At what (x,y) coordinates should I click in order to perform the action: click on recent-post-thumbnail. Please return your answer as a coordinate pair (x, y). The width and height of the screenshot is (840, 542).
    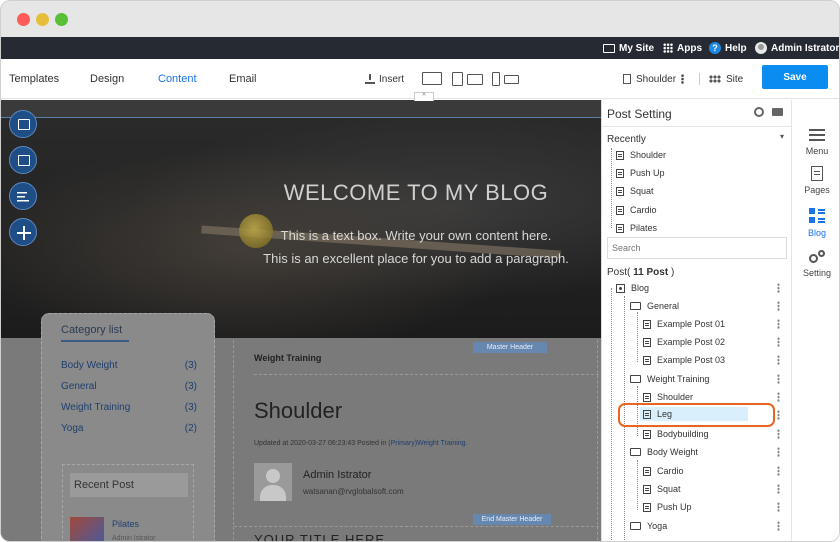
    Looking at the image, I should click on (87, 529).